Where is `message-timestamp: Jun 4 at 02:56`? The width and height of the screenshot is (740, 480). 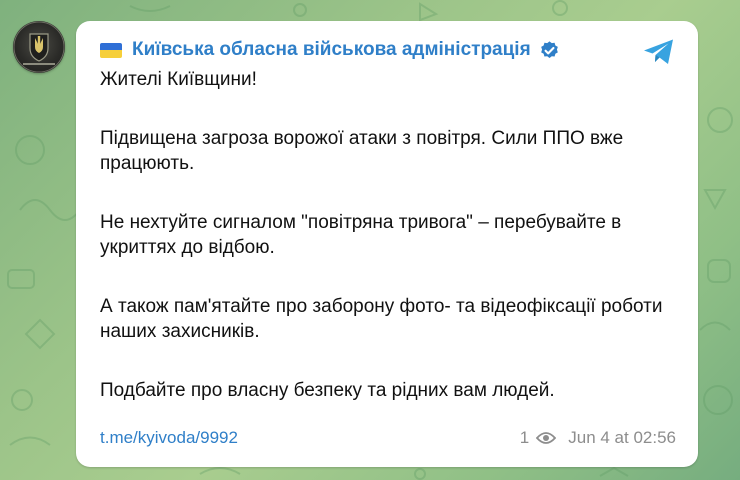
message-timestamp: Jun 4 at 02:56 is located at coordinates (622, 437).